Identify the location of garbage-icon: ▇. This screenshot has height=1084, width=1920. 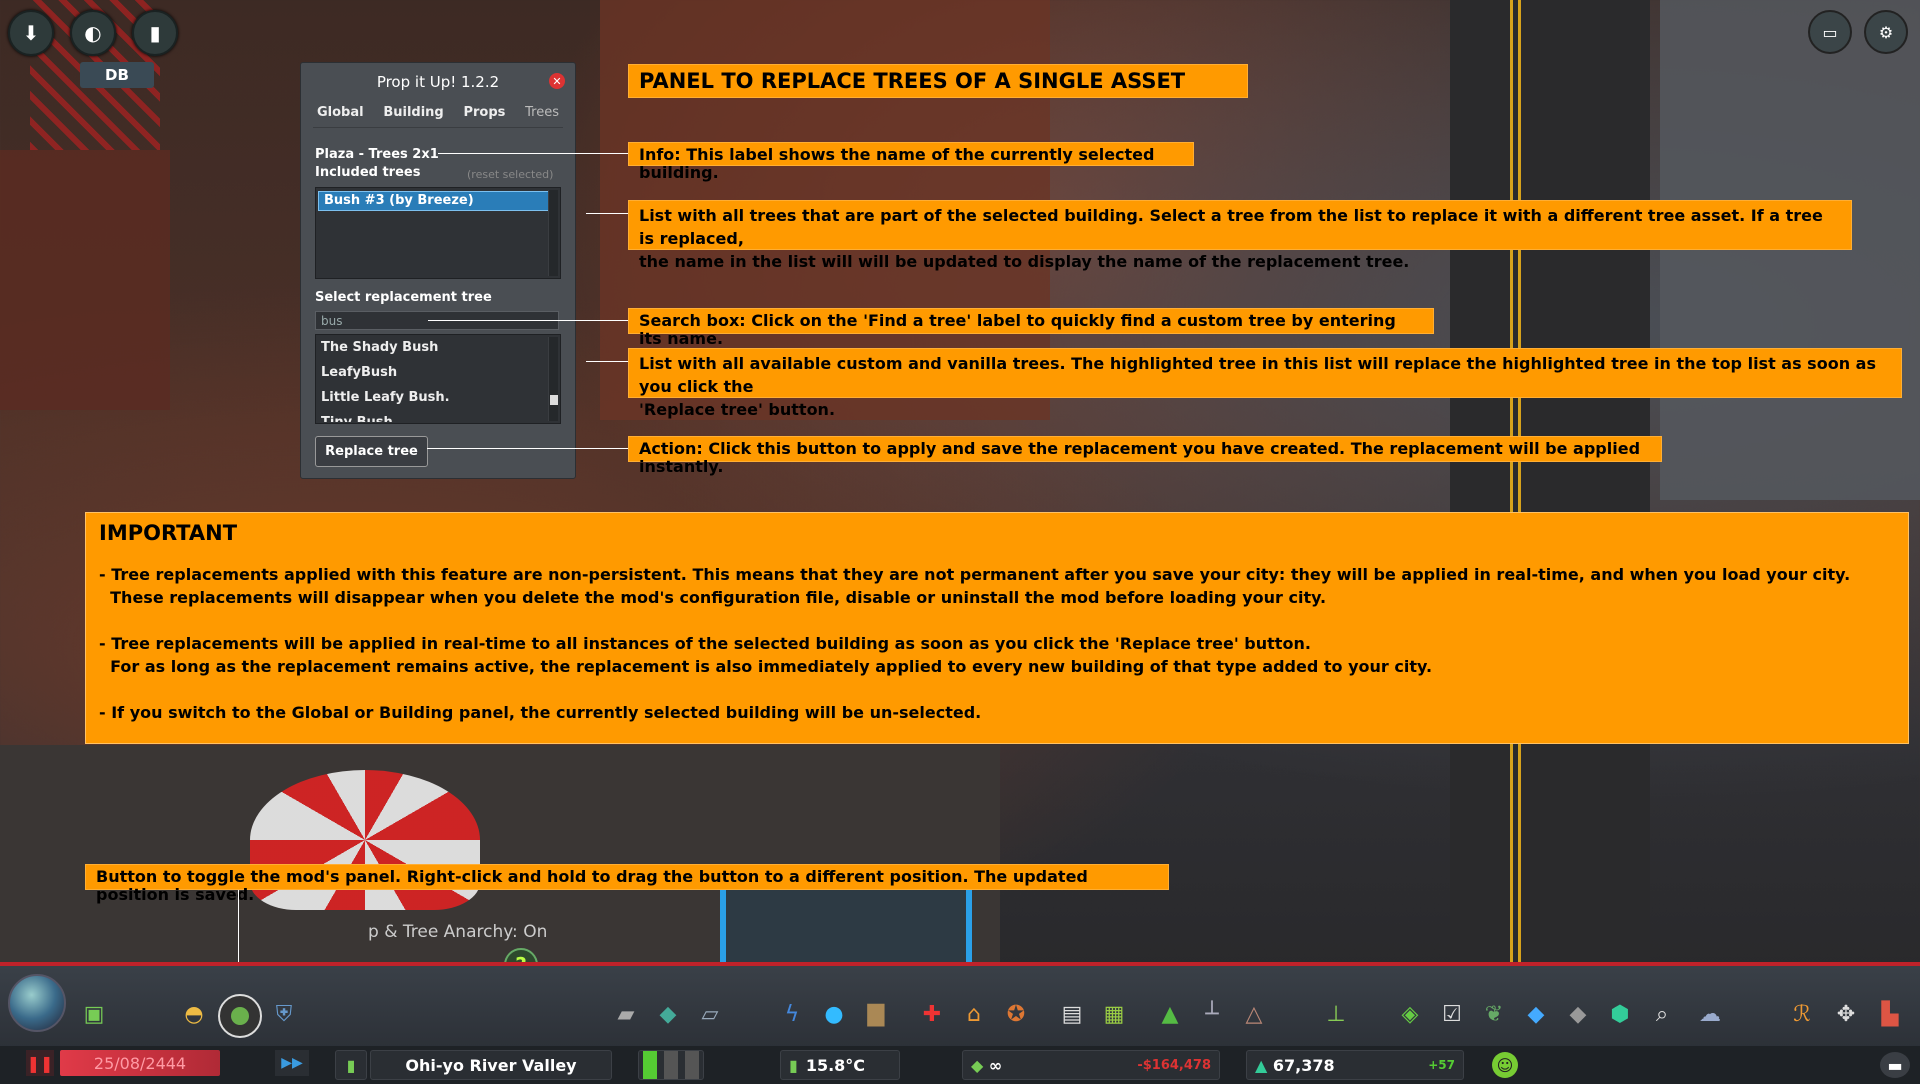
(876, 1014).